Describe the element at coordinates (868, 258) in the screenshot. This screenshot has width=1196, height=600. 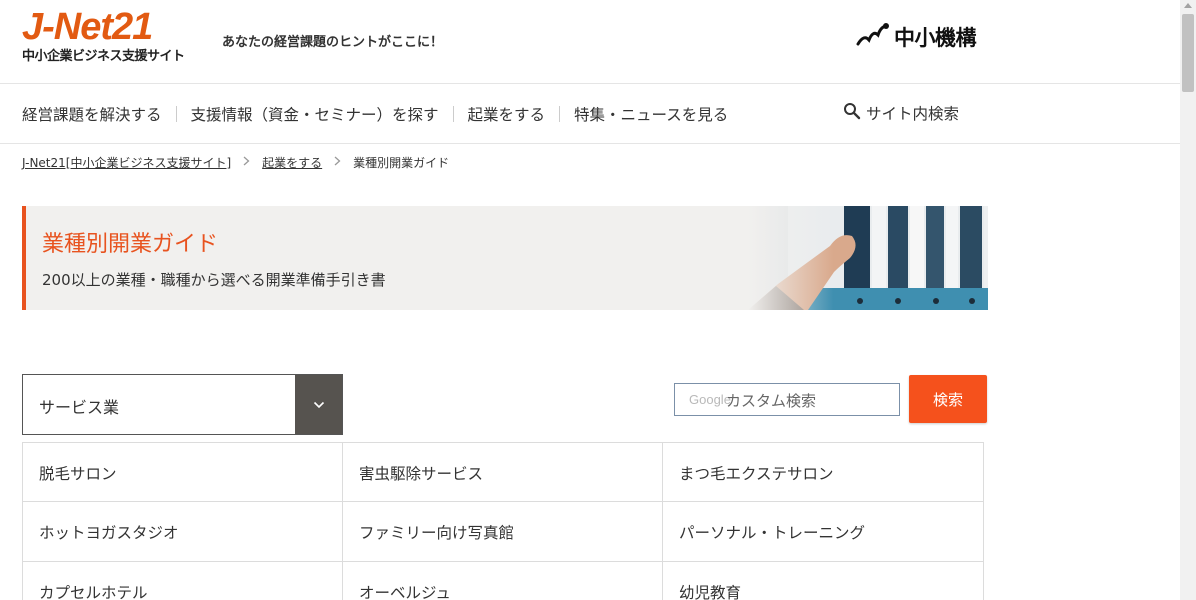
I see `banner-photo` at that location.